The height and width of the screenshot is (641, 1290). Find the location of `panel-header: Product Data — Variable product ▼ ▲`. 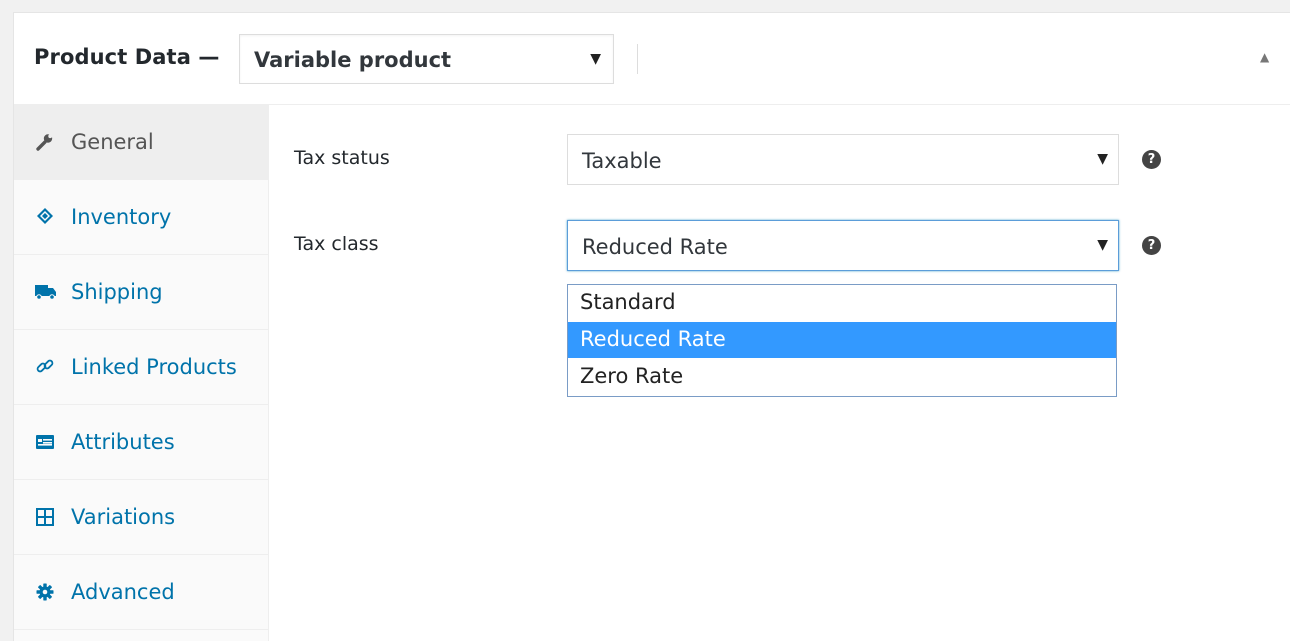

panel-header: Product Data — Variable product ▼ ▲ is located at coordinates (652, 59).